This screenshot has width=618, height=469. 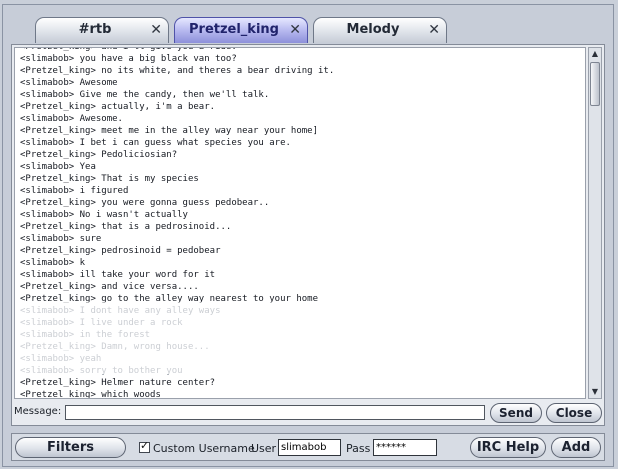 What do you see at coordinates (204, 448) in the screenshot?
I see `custom-username-label: Custom Username` at bounding box center [204, 448].